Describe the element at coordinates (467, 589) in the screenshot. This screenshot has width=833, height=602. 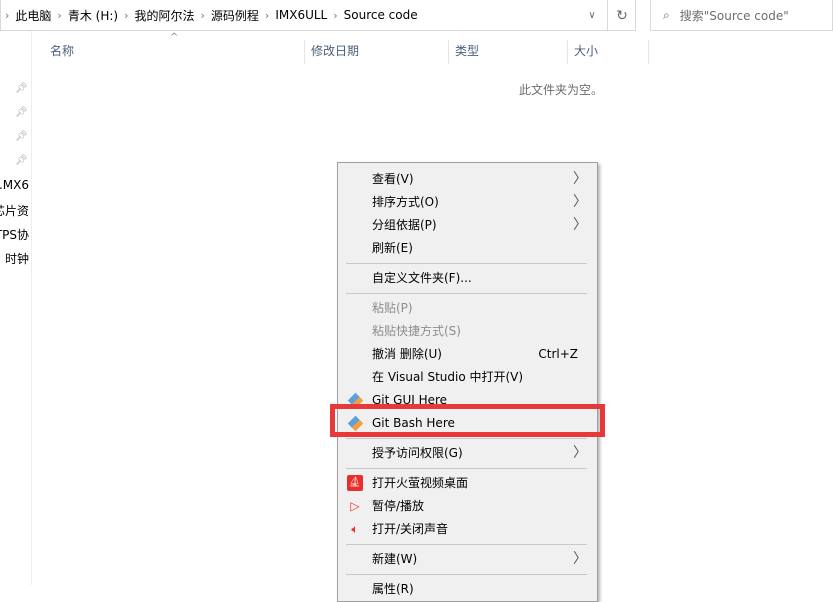
I see `menu-item-properties: 属性(R)` at that location.